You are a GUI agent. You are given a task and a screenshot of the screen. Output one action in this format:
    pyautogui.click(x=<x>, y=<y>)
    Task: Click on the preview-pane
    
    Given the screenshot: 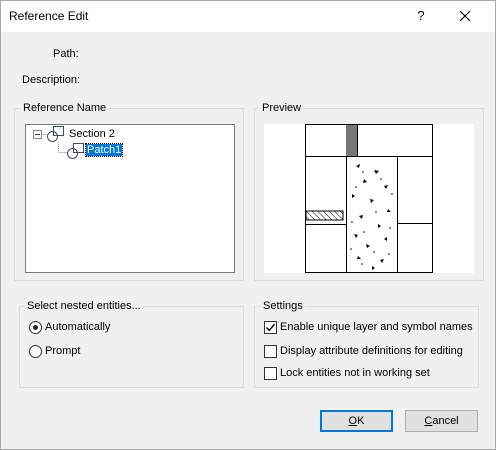 What is the action you would take?
    pyautogui.click(x=369, y=198)
    